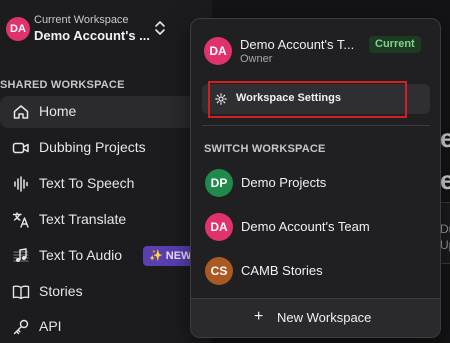  What do you see at coordinates (256, 59) in the screenshot?
I see `role-label: Owner` at bounding box center [256, 59].